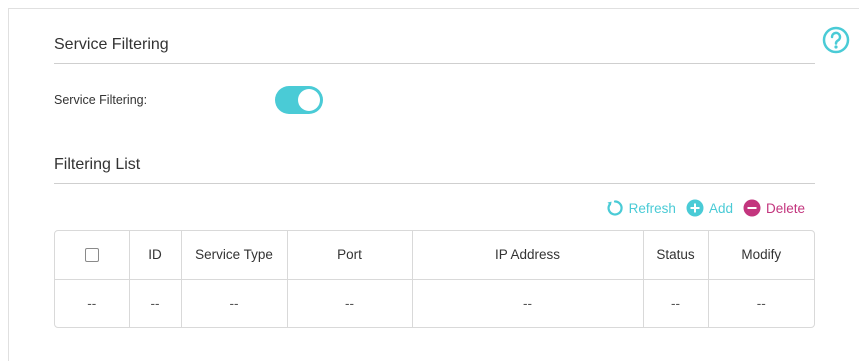  Describe the element at coordinates (652, 208) in the screenshot. I see `refresh-label: Refresh` at that location.